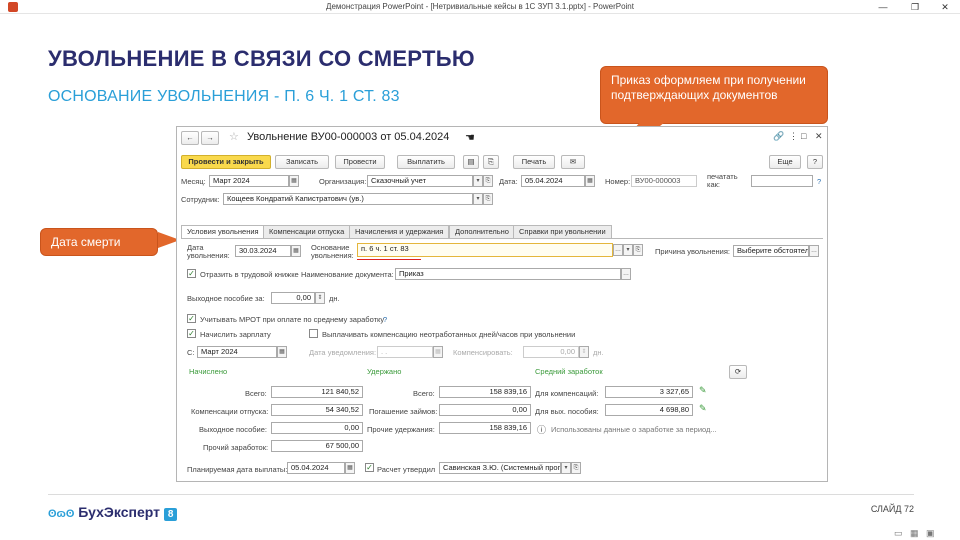 The height and width of the screenshot is (540, 960). What do you see at coordinates (405, 352) in the screenshot?
I see `notice-field: . .` at bounding box center [405, 352].